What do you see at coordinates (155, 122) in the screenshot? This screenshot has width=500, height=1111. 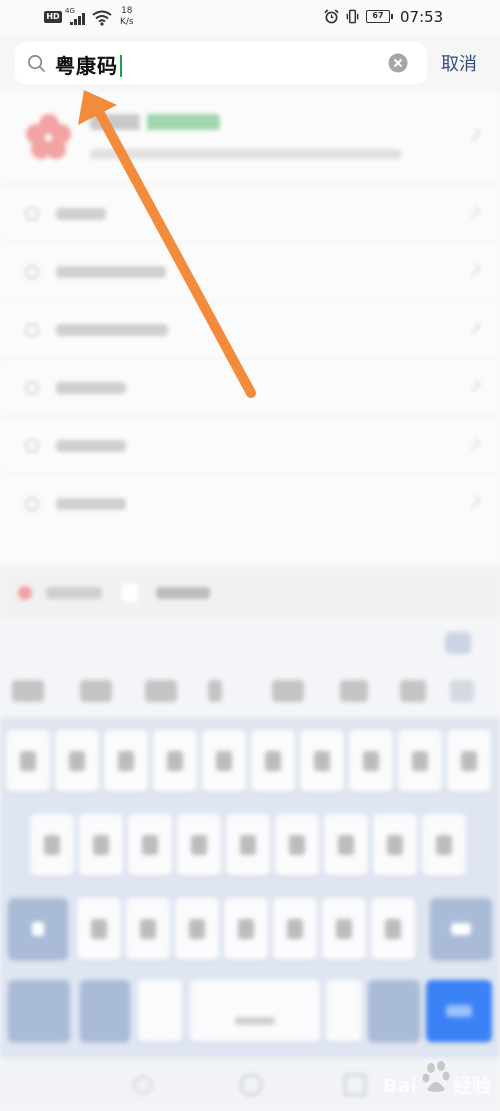 I see `top-result-title` at bounding box center [155, 122].